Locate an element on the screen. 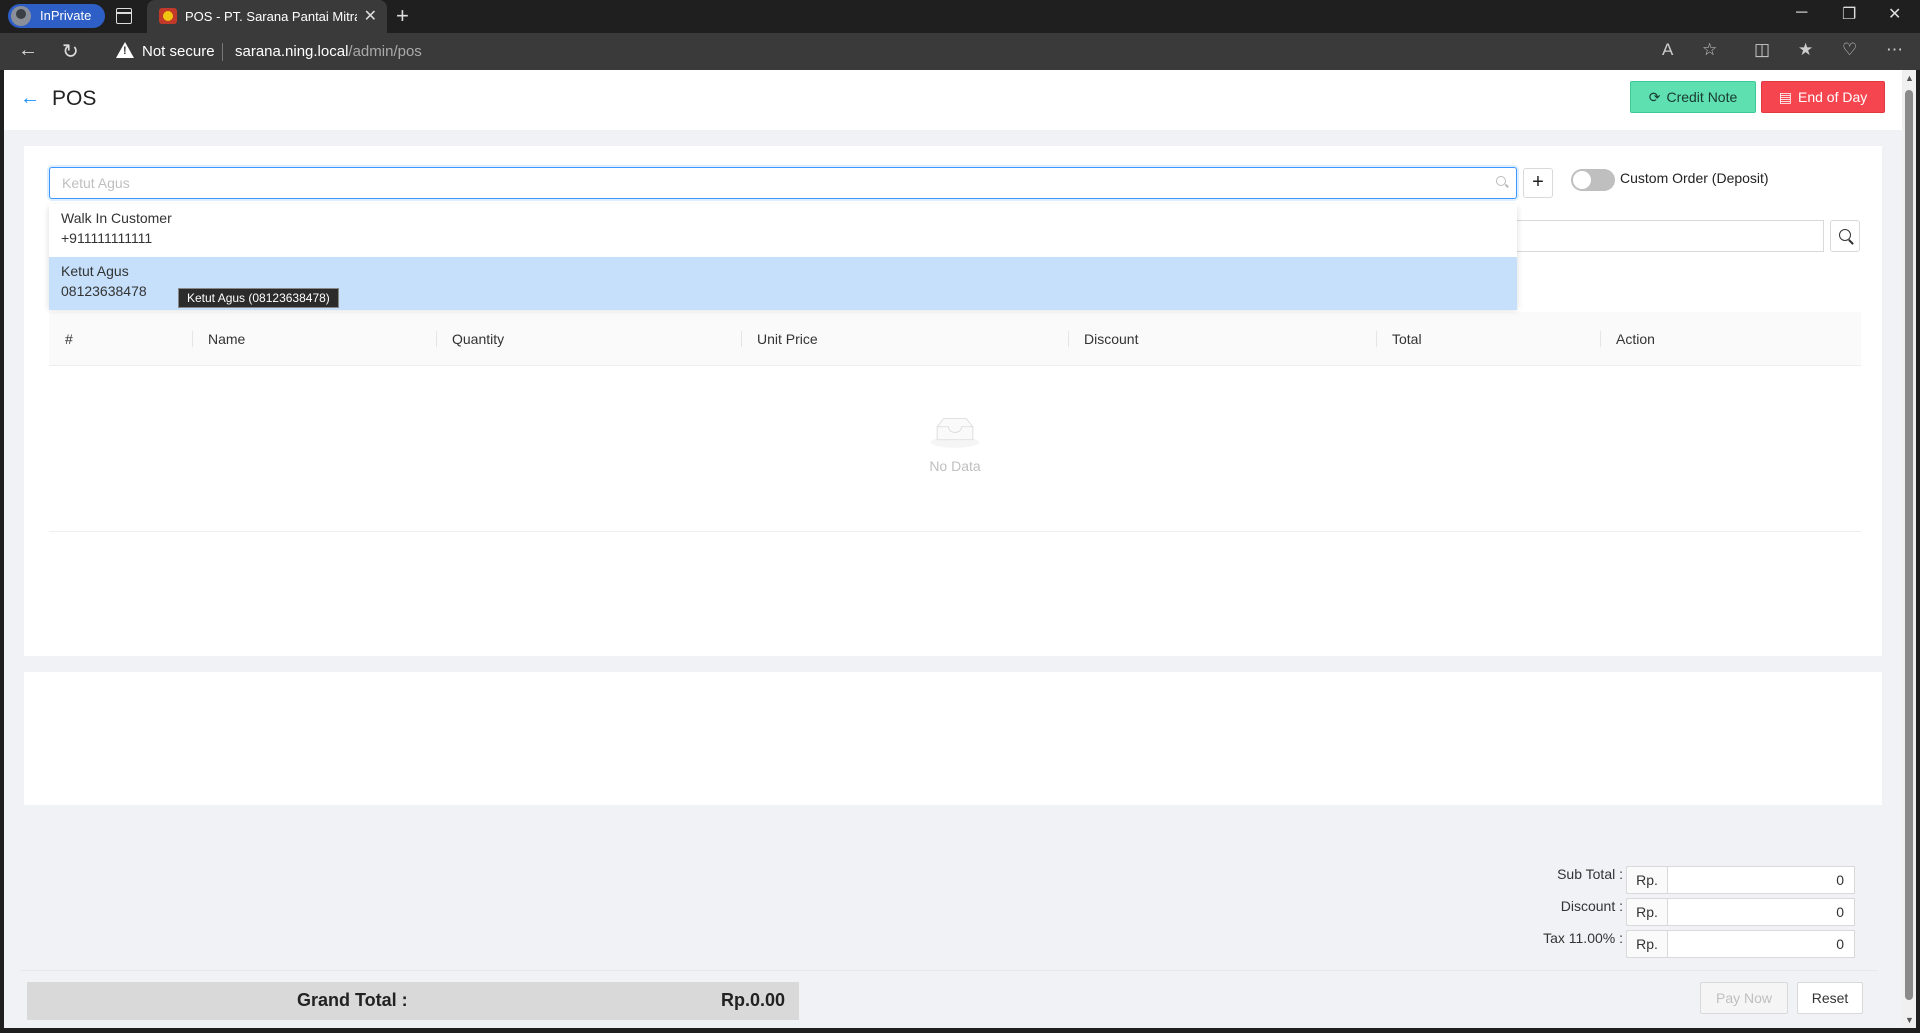  credit-note-label: Credit Note is located at coordinates (1702, 96).